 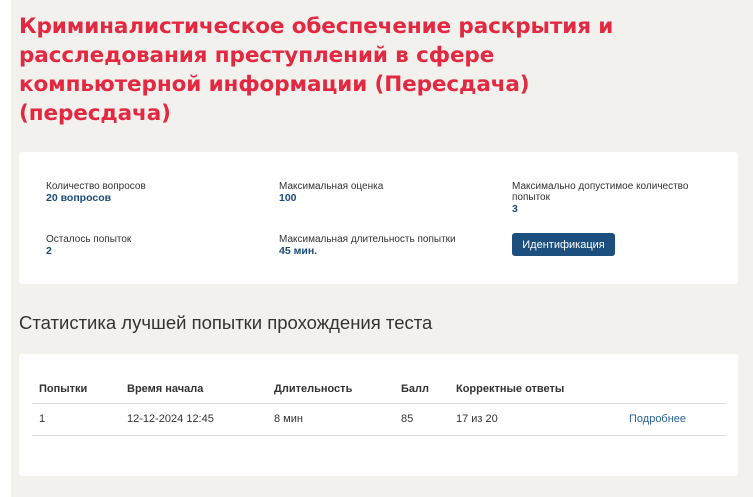 I want to click on max-duration-value: 45 мин., so click(x=298, y=251).